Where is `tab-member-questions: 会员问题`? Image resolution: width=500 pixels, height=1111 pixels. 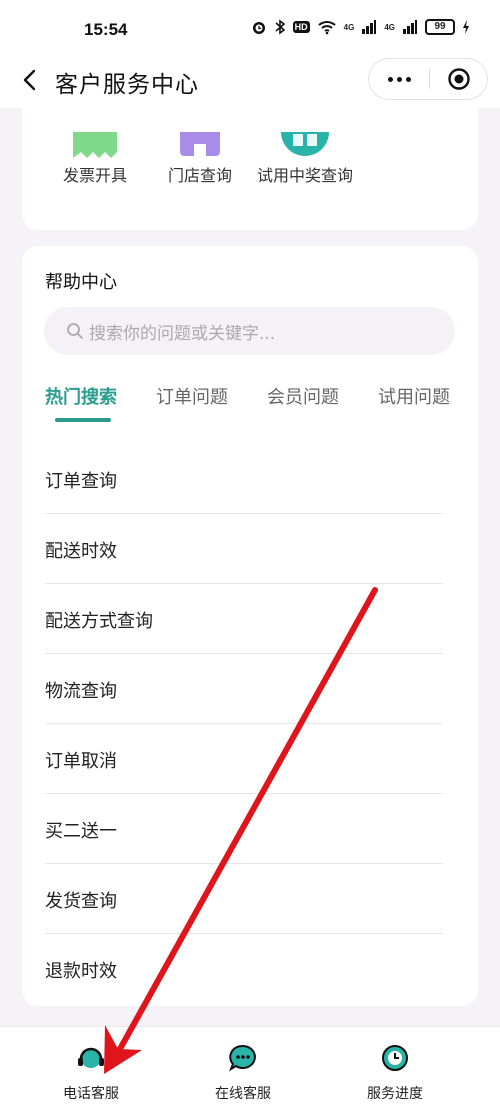 tab-member-questions: 会员问题 is located at coordinates (303, 396).